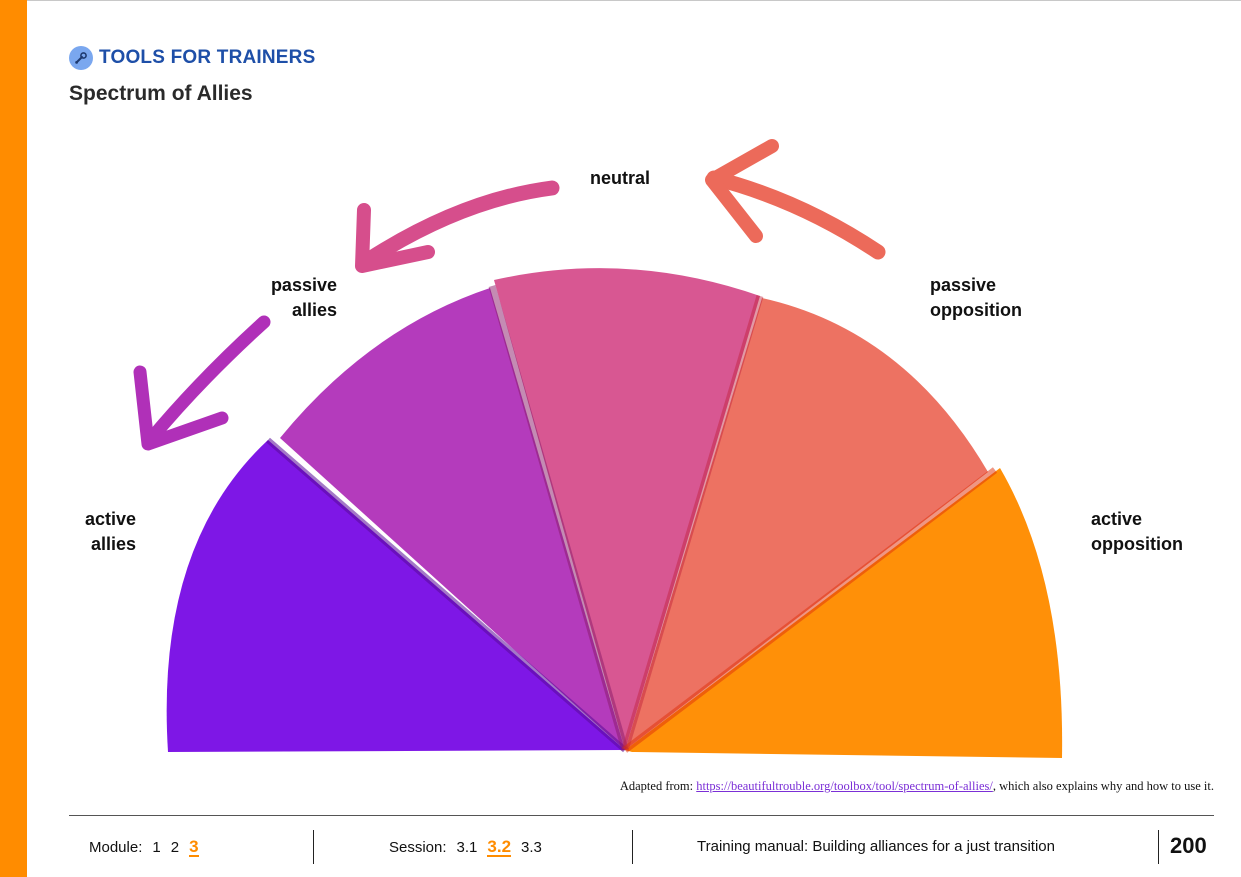 Image resolution: width=1241 pixels, height=877 pixels. What do you see at coordinates (976, 297) in the screenshot?
I see `label-passive-opposition: passive opposition` at bounding box center [976, 297].